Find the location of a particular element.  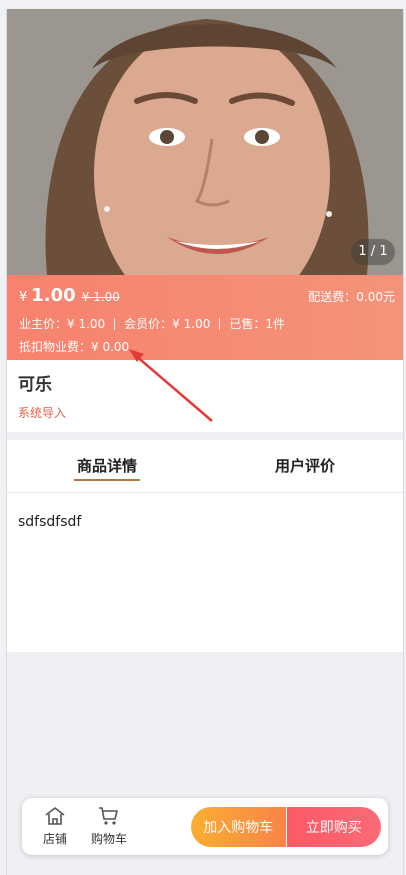

shop-button: 店铺 is located at coordinates (55, 826).